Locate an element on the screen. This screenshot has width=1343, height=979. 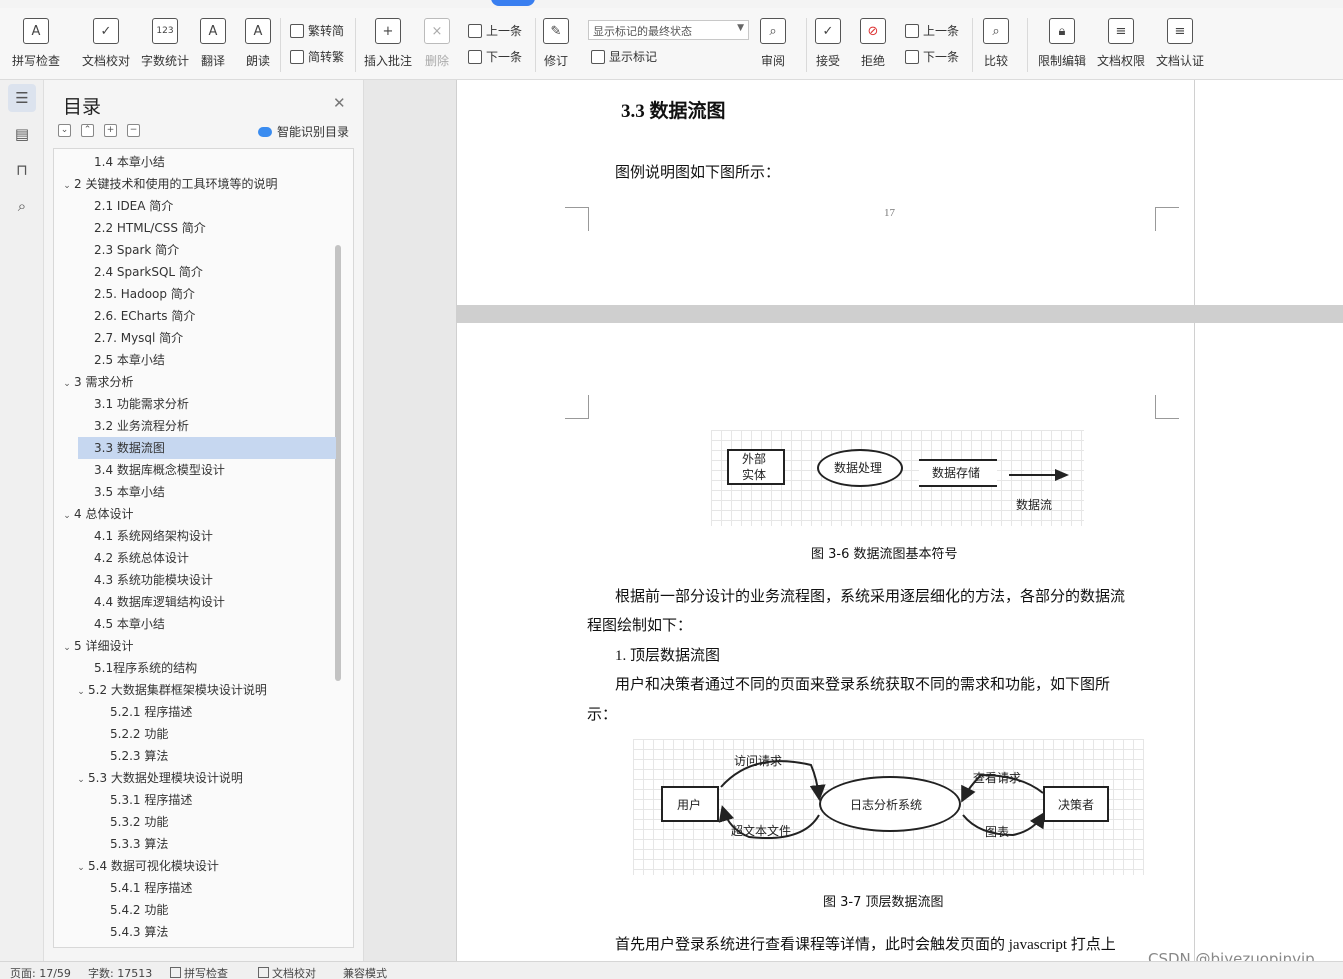
toc-item: 2.6. ECharts 简介 is located at coordinates (223, 316).